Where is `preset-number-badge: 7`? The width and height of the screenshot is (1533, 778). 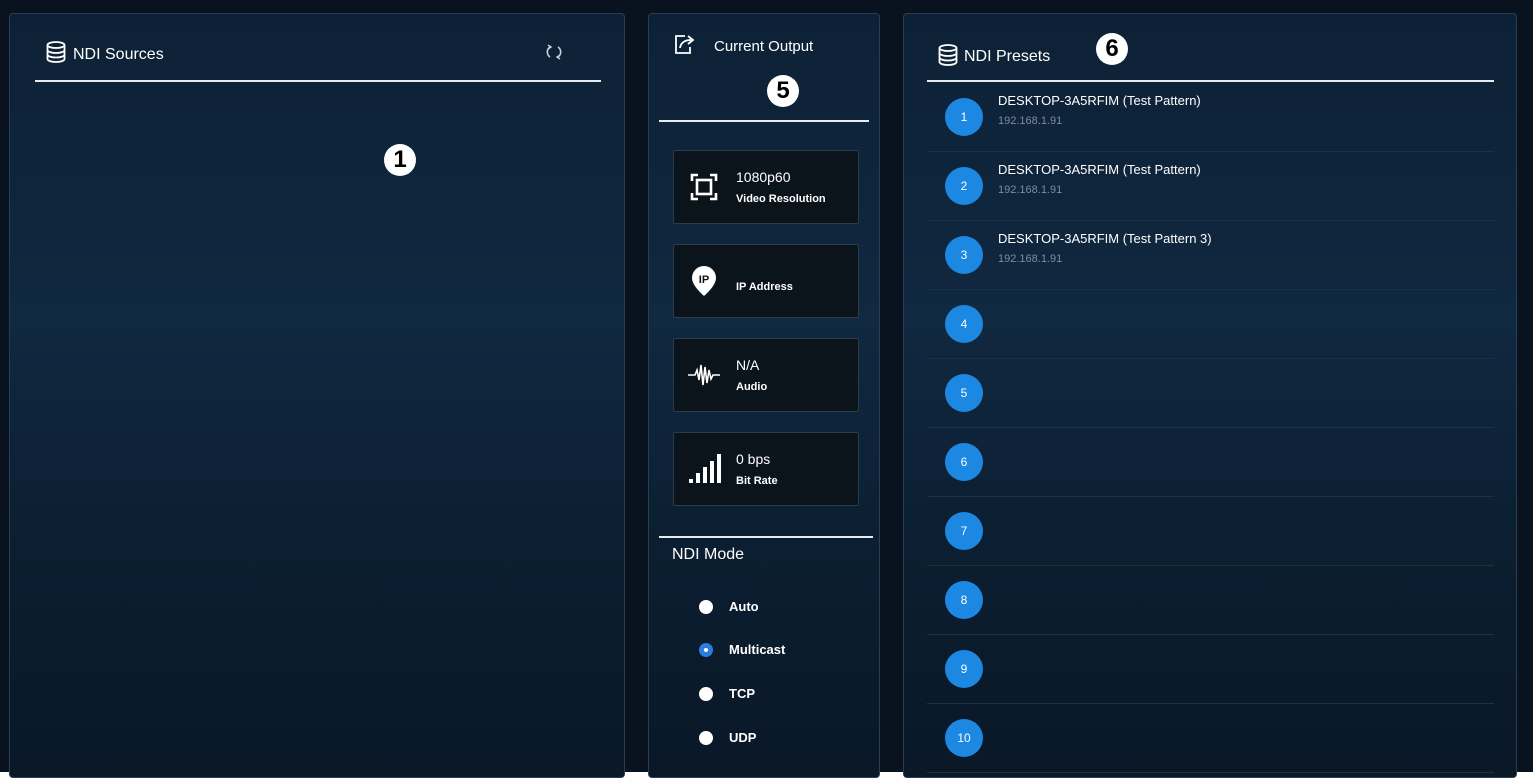
preset-number-badge: 7 is located at coordinates (964, 531).